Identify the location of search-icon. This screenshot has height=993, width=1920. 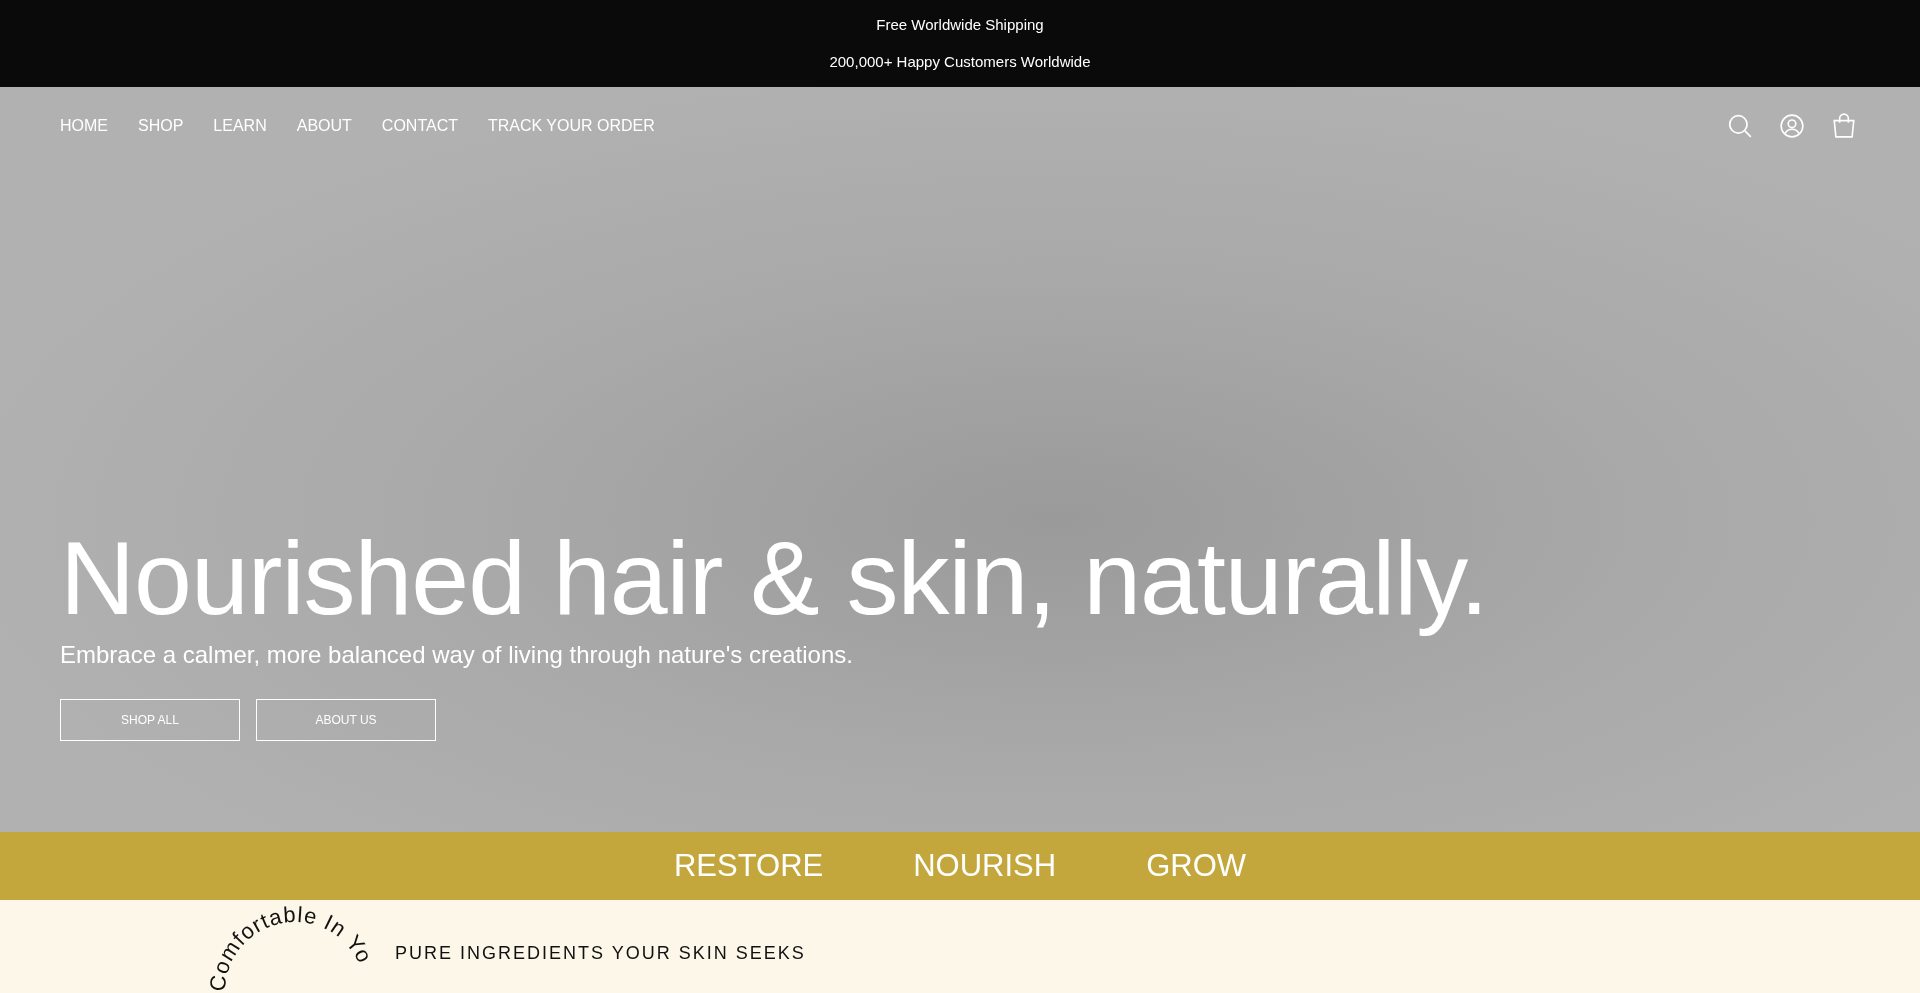
(1740, 126).